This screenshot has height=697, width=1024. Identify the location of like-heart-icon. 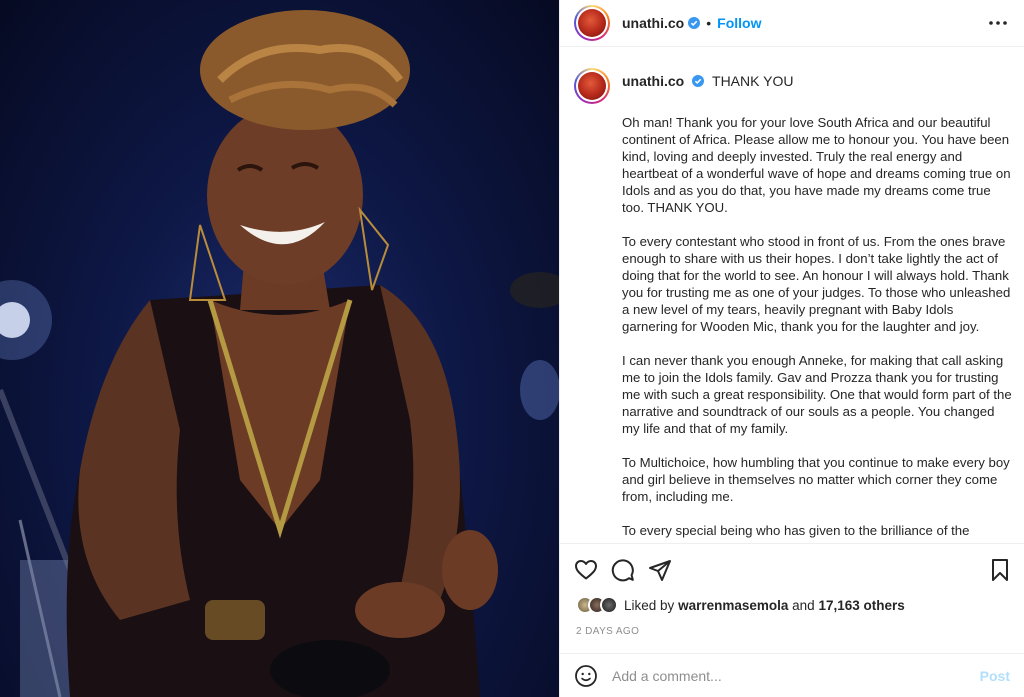
(586, 570).